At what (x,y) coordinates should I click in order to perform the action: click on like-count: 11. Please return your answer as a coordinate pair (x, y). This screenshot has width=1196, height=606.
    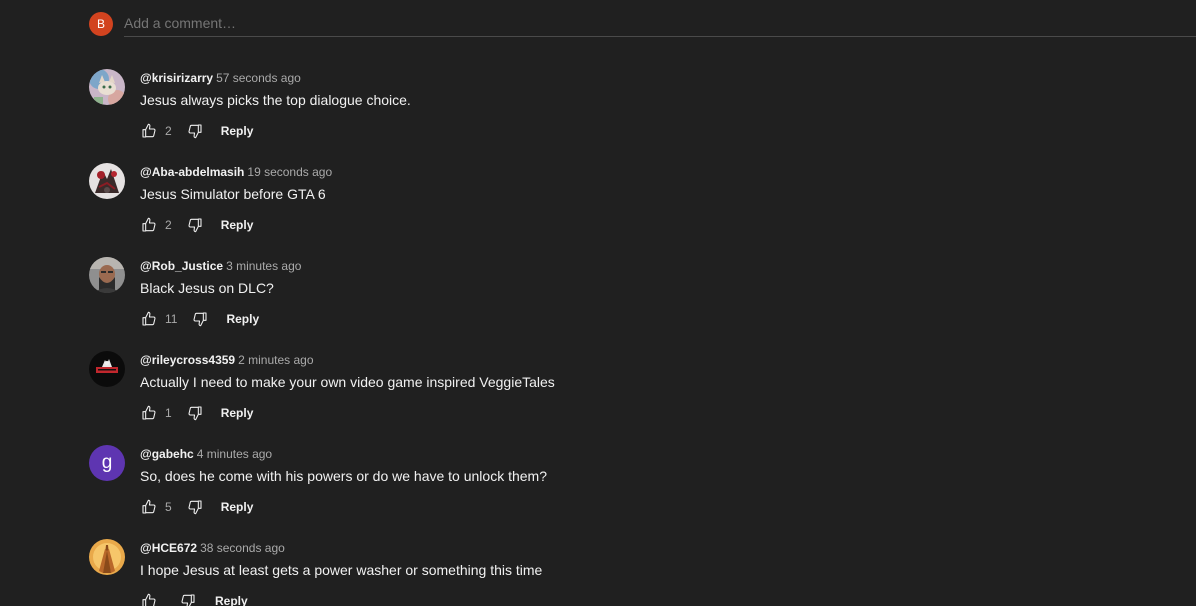
    Looking at the image, I should click on (171, 319).